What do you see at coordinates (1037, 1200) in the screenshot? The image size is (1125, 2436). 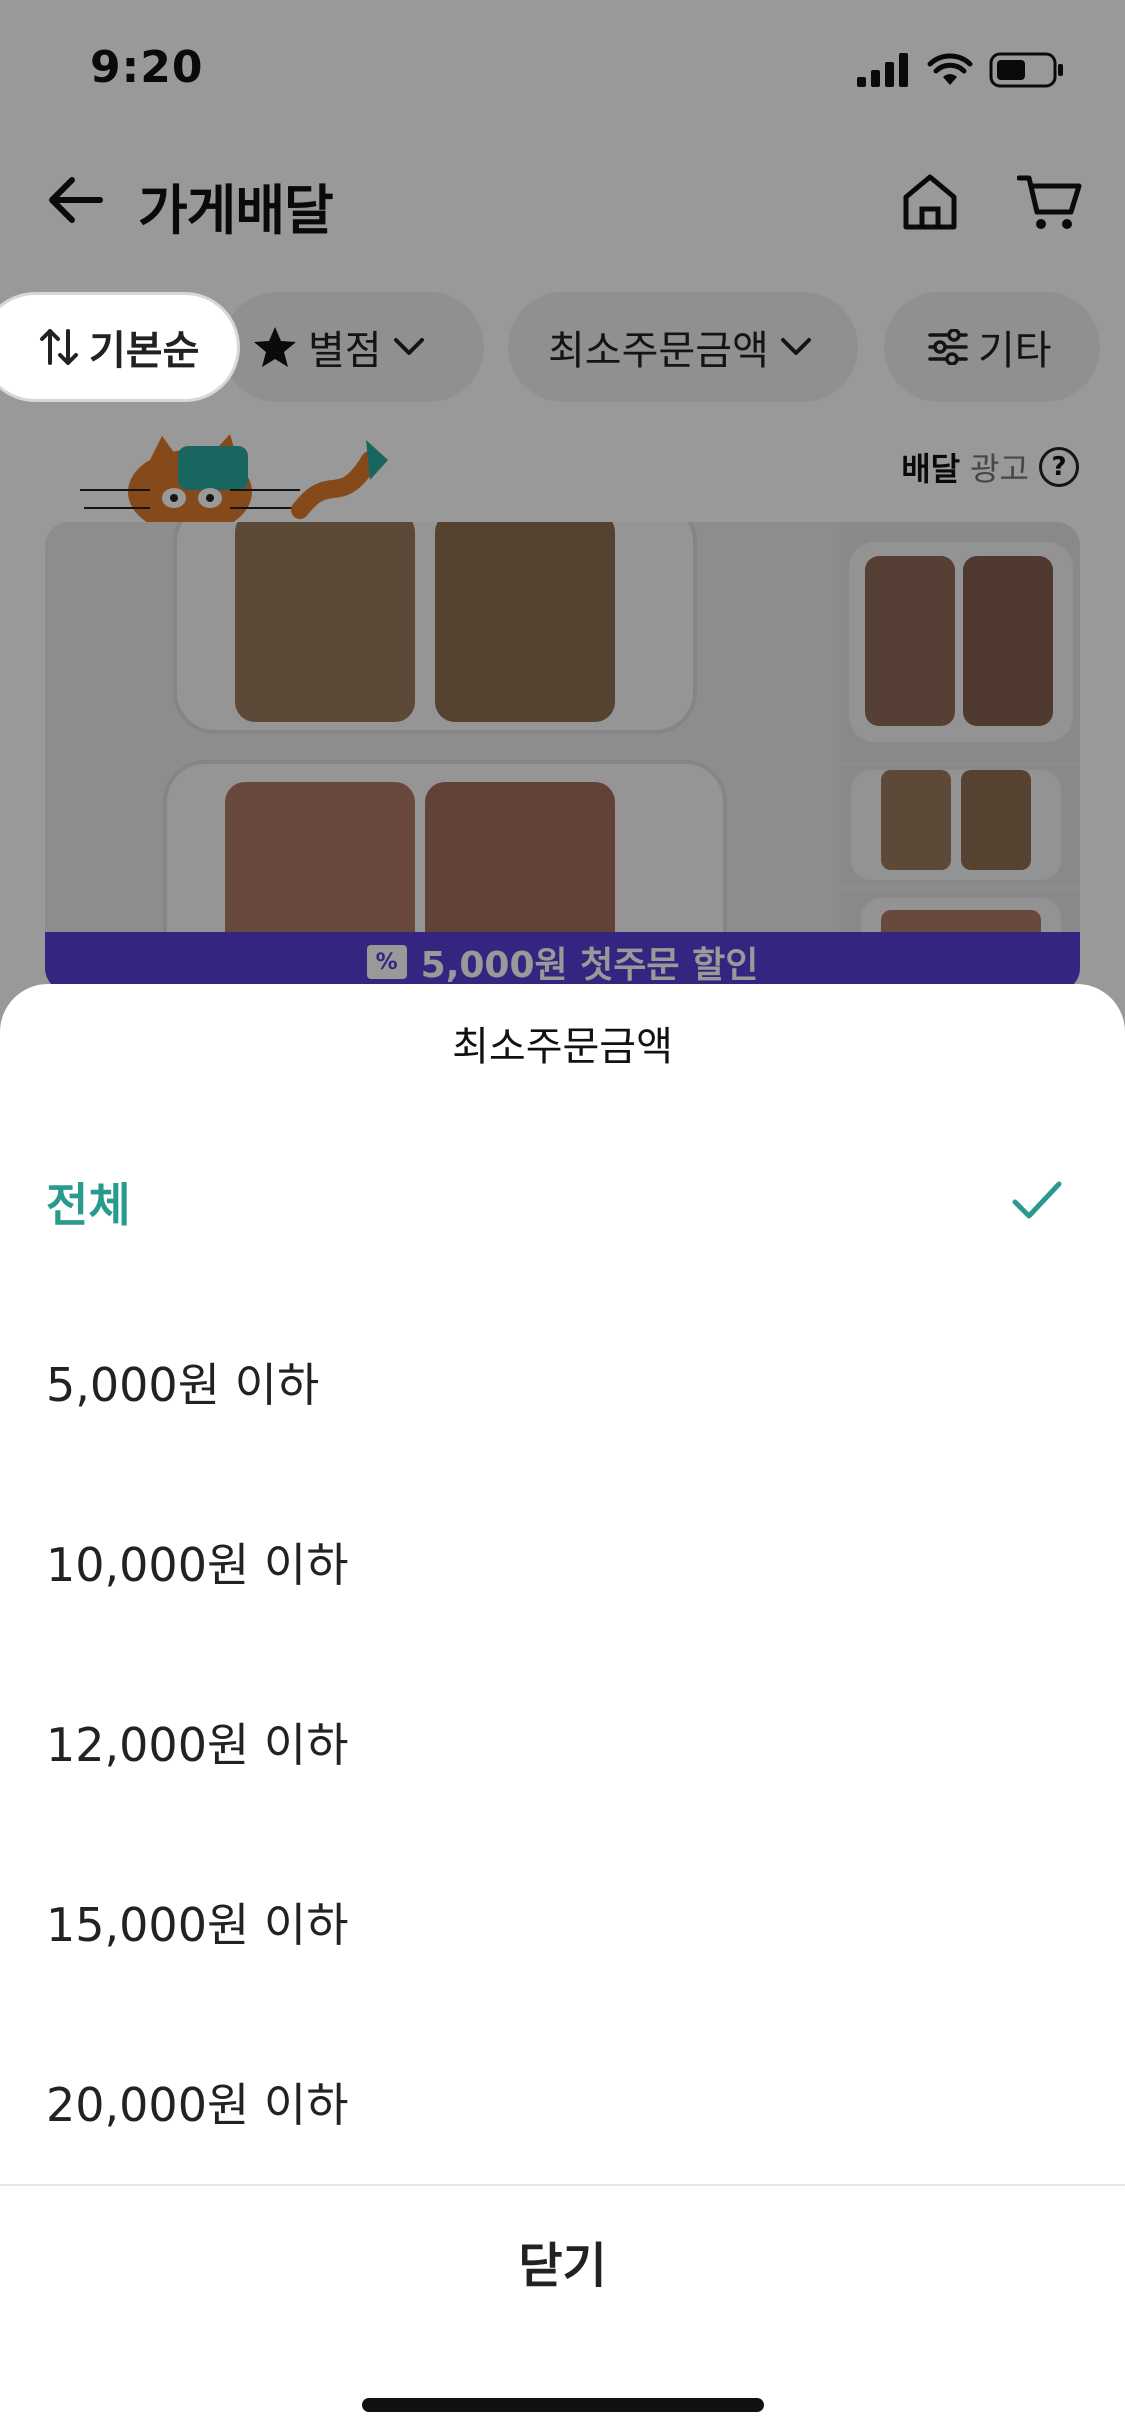 I see `check-icon` at bounding box center [1037, 1200].